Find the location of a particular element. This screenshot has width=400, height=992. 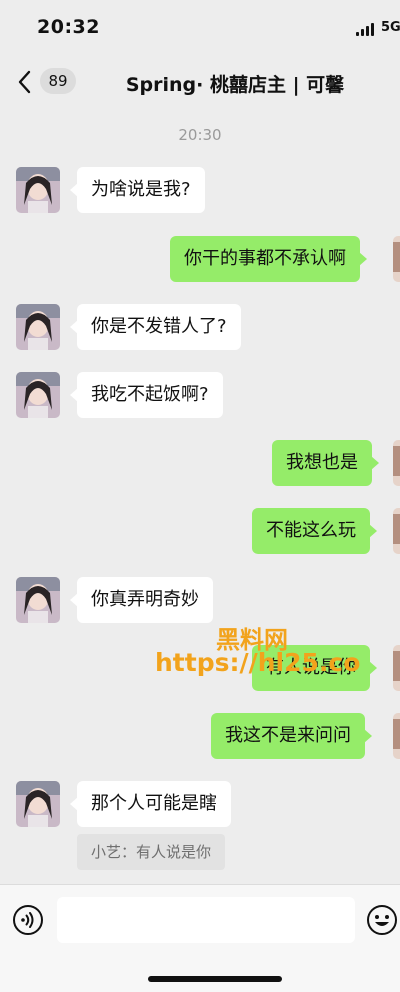

voice-icon is located at coordinates (28, 920).